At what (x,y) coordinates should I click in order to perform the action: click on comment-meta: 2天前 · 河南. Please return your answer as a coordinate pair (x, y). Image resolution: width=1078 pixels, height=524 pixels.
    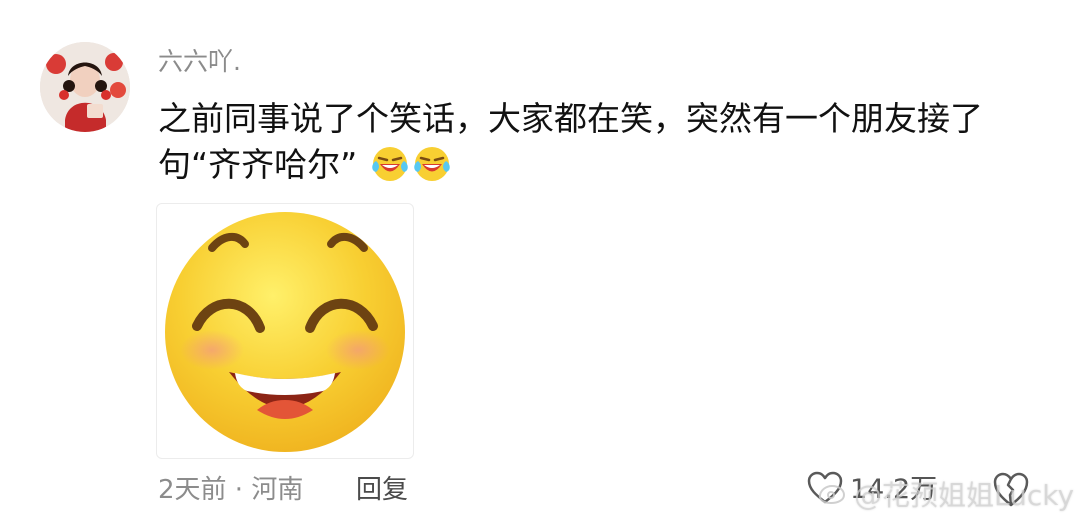
    Looking at the image, I should click on (230, 490).